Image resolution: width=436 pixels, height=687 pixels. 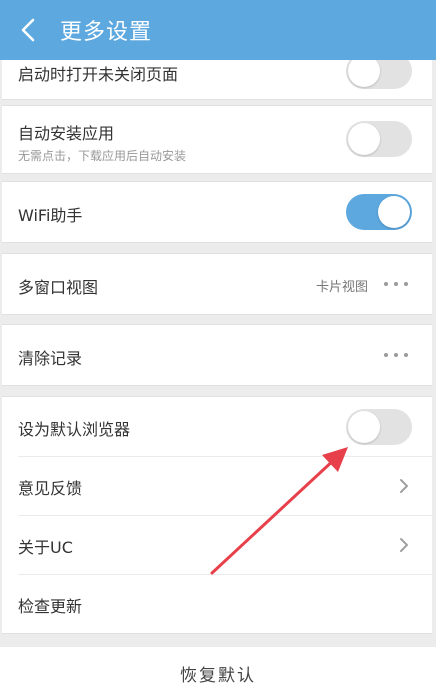 What do you see at coordinates (106, 32) in the screenshot?
I see `page-title: 更多设置` at bounding box center [106, 32].